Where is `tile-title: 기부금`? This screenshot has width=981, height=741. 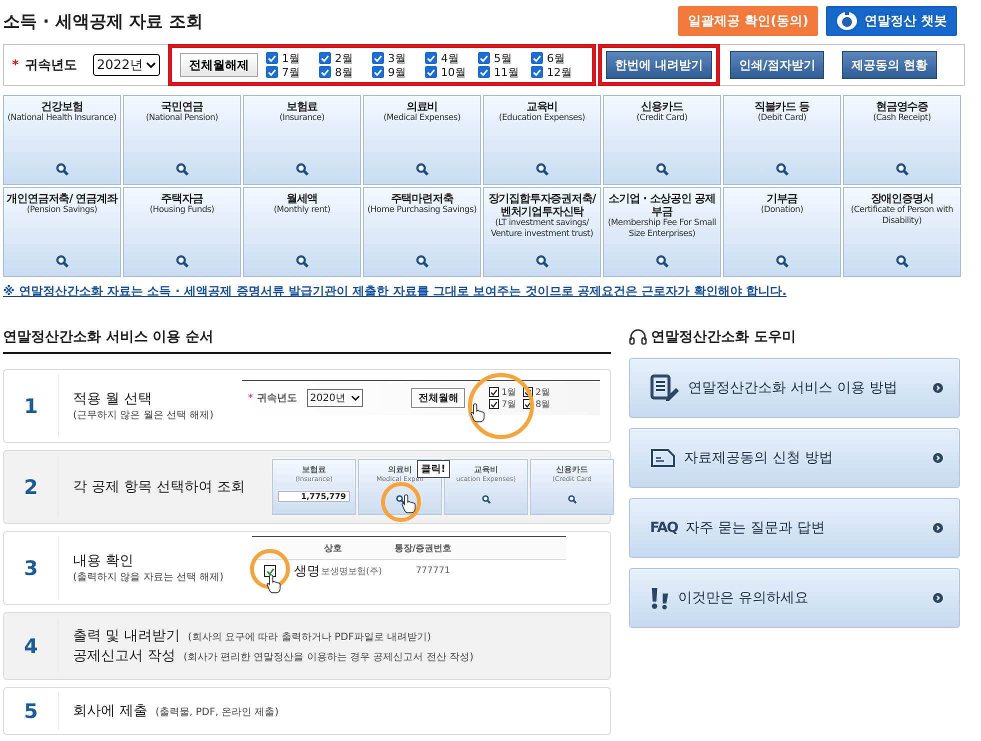
tile-title: 기부금 is located at coordinates (782, 198).